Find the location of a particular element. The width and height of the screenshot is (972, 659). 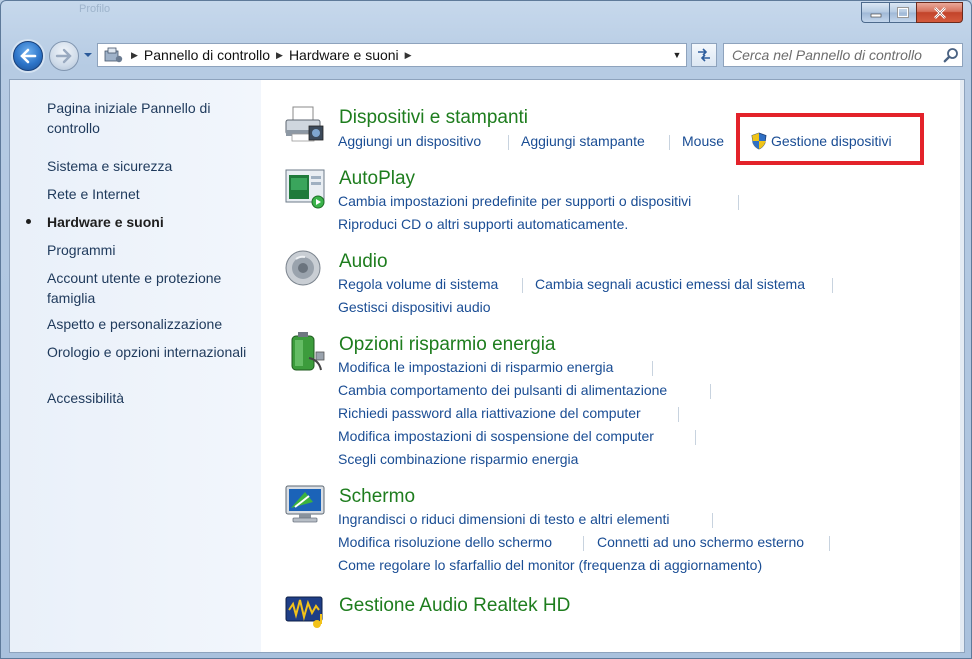

category-title-autoplay: AutoPlay is located at coordinates (377, 179).